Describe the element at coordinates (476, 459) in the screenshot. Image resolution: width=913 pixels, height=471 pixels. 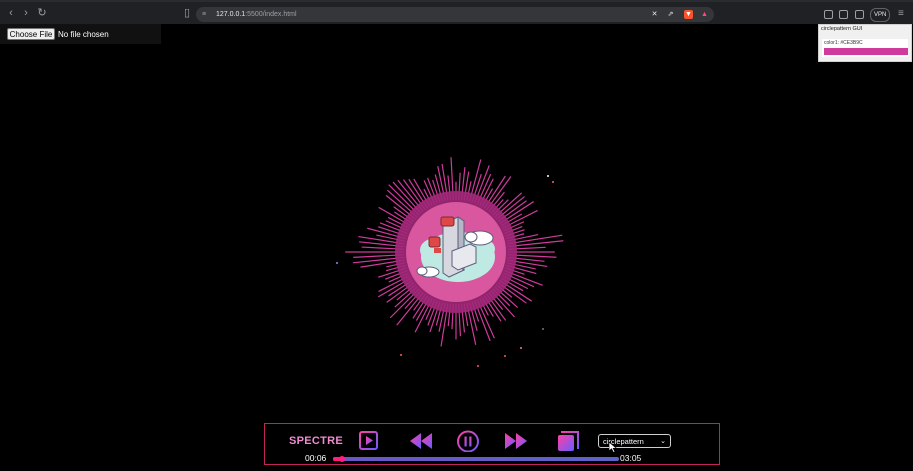
I see `progress-bar` at that location.